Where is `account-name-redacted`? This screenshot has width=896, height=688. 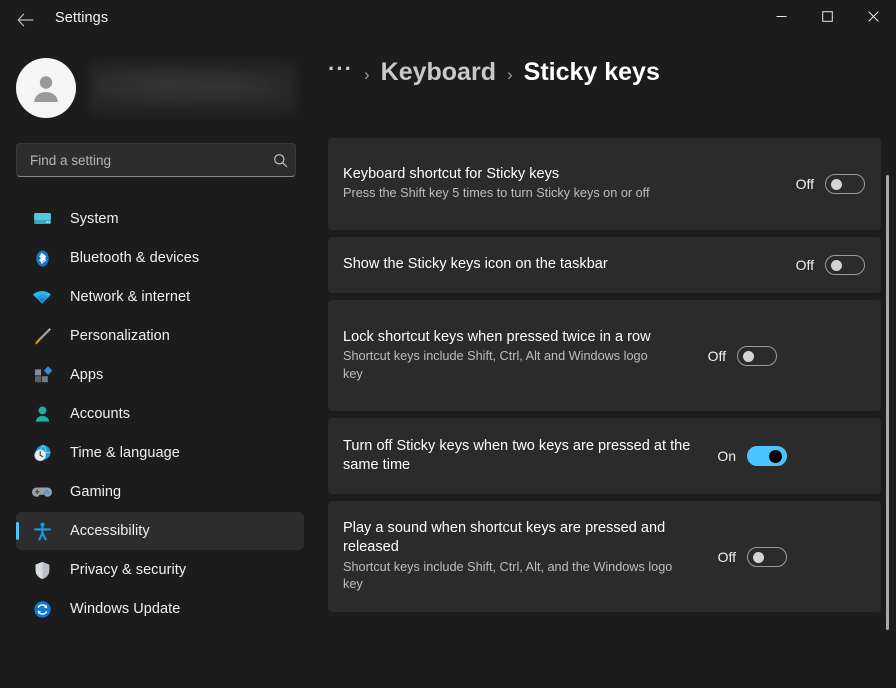
account-name-redacted is located at coordinates (193, 88).